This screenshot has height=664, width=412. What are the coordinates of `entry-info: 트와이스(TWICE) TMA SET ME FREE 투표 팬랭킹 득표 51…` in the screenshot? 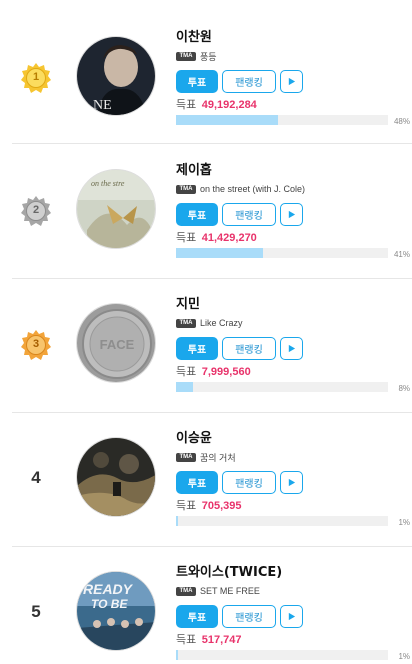 It's located at (294, 613).